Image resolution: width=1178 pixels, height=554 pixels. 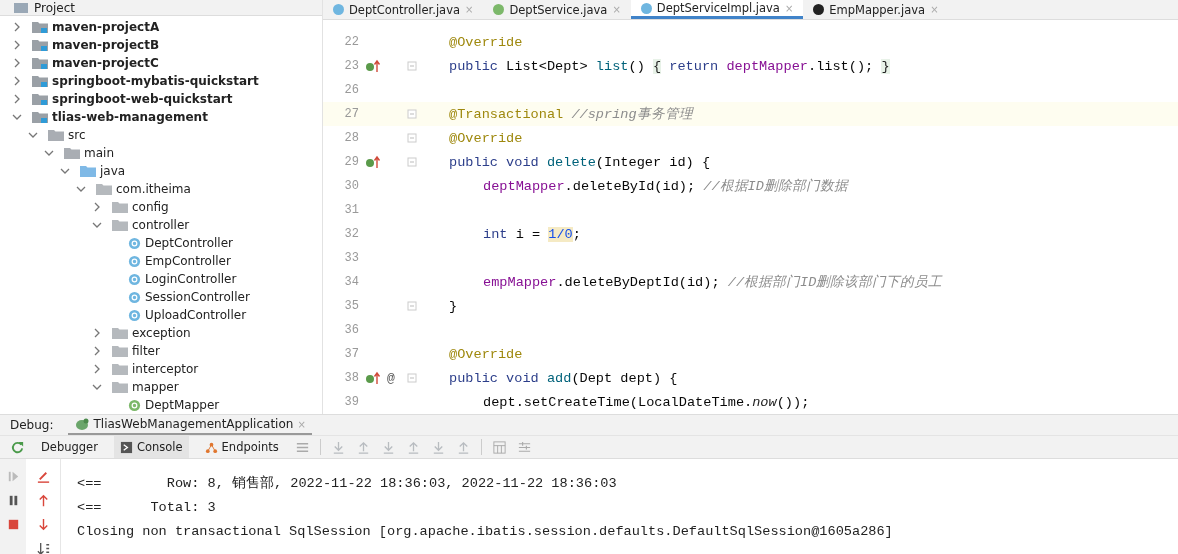 What do you see at coordinates (580, 162) in the screenshot?
I see `code-line: public void delete(Integer id) {` at bounding box center [580, 162].